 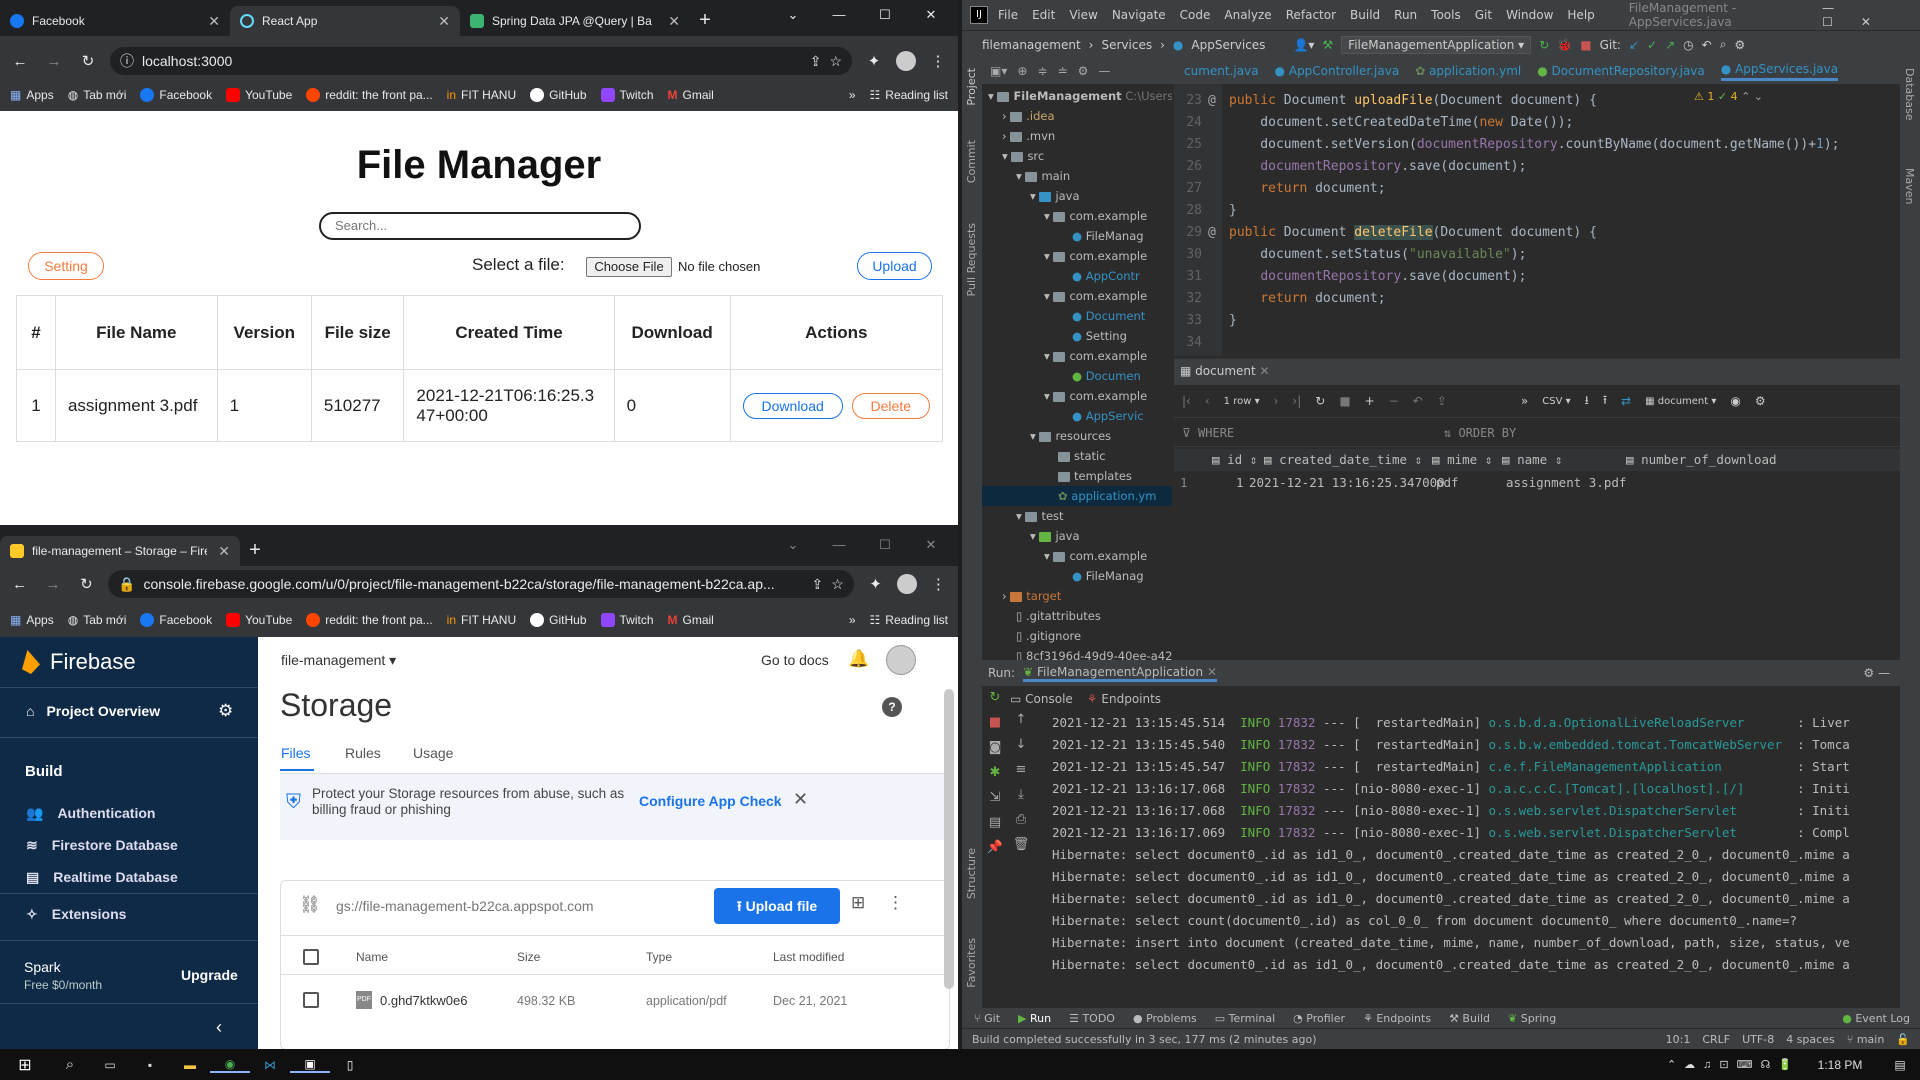 What do you see at coordinates (907, 584) in the screenshot?
I see `profile-avatar` at bounding box center [907, 584].